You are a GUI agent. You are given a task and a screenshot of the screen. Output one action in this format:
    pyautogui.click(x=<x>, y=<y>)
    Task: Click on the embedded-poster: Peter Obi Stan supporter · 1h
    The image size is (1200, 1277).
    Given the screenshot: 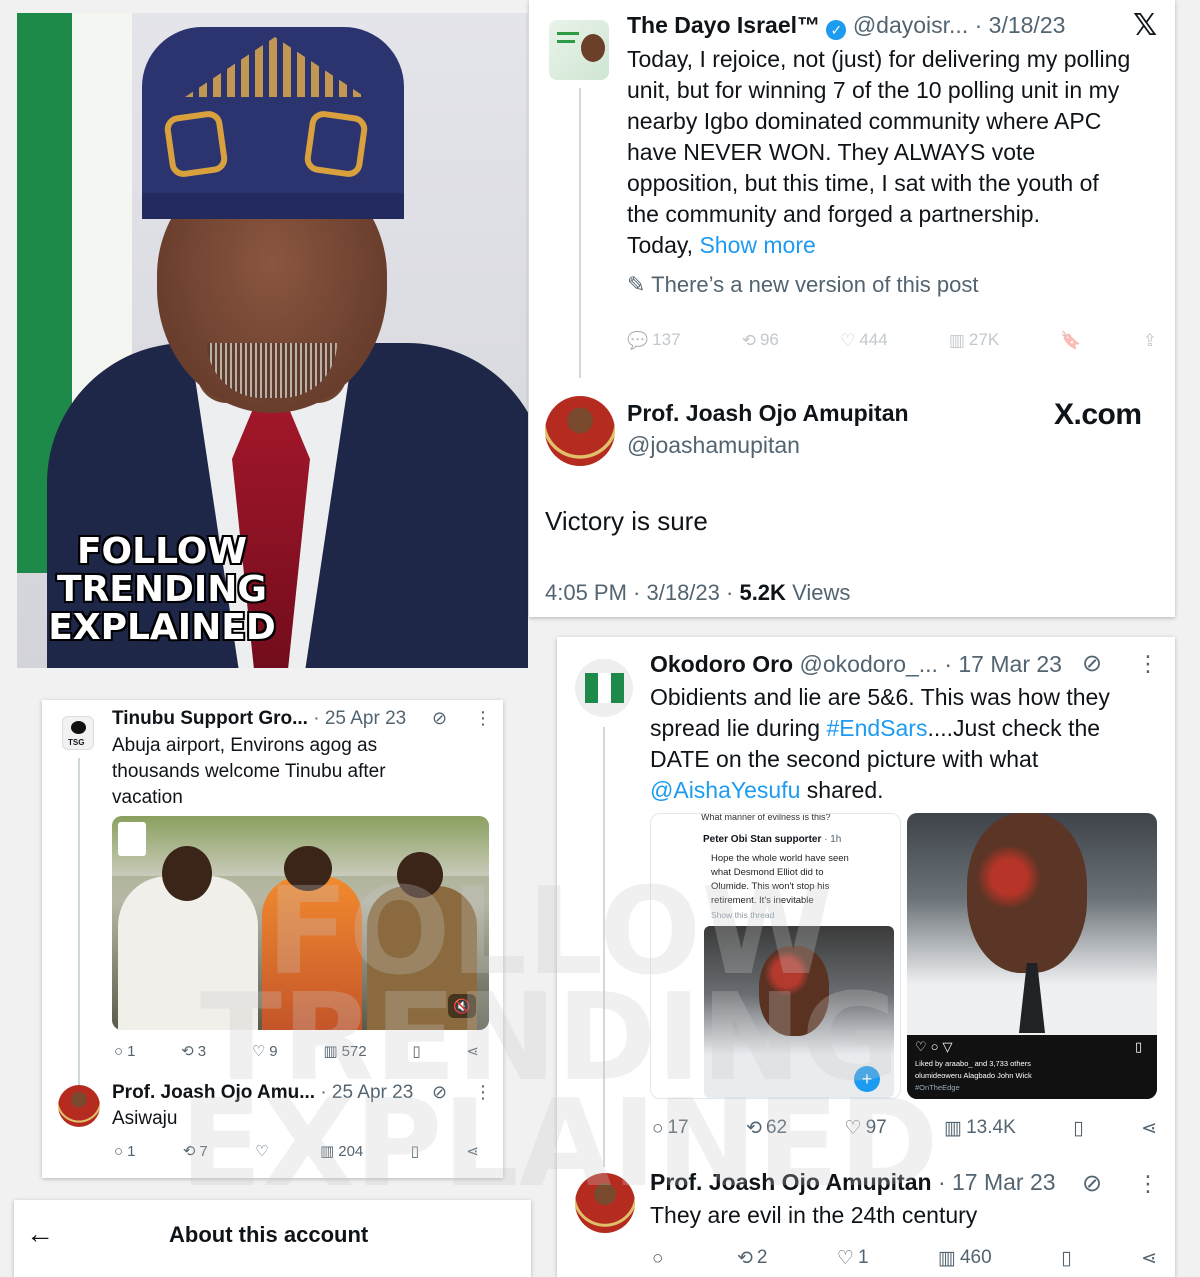 What is the action you would take?
    pyautogui.click(x=772, y=839)
    